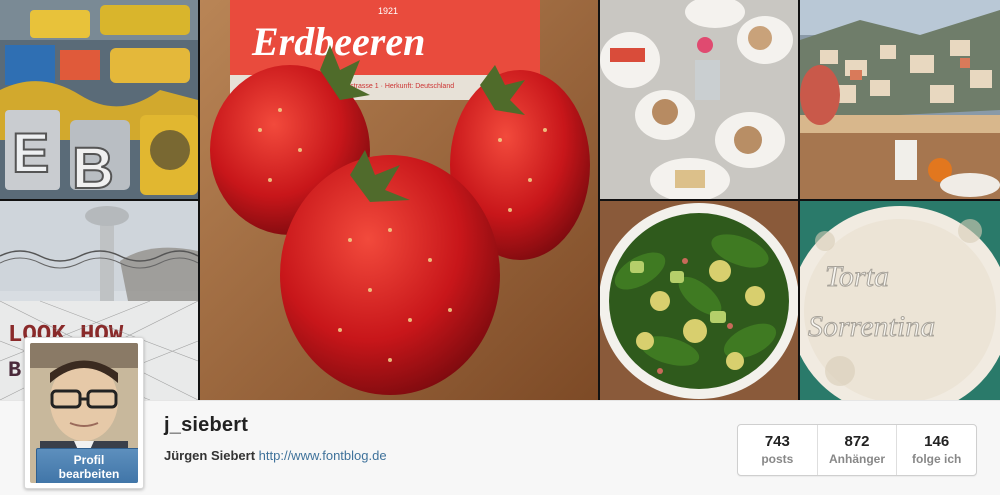 The image size is (1000, 495). Describe the element at coordinates (323, 455) in the screenshot. I see `website-link: http://www.fontblog.de` at that location.